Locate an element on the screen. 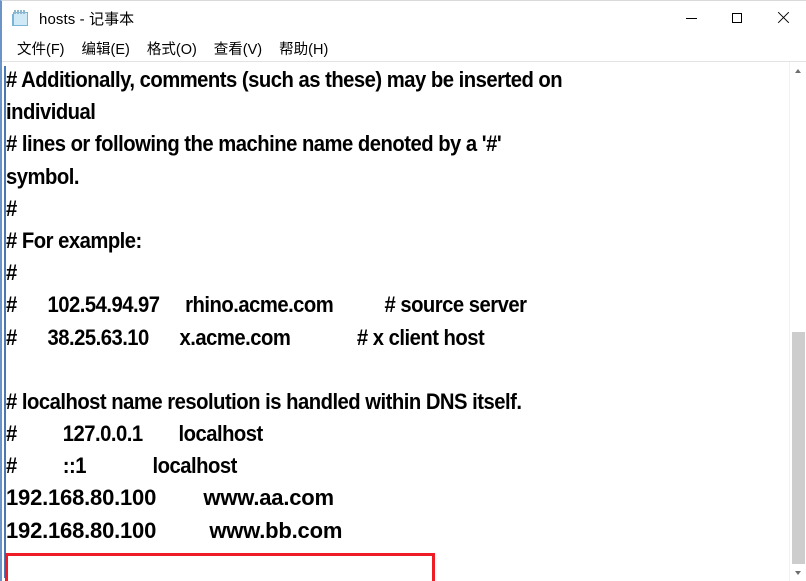 The width and height of the screenshot is (806, 581). minimize-icon is located at coordinates (691, 18).